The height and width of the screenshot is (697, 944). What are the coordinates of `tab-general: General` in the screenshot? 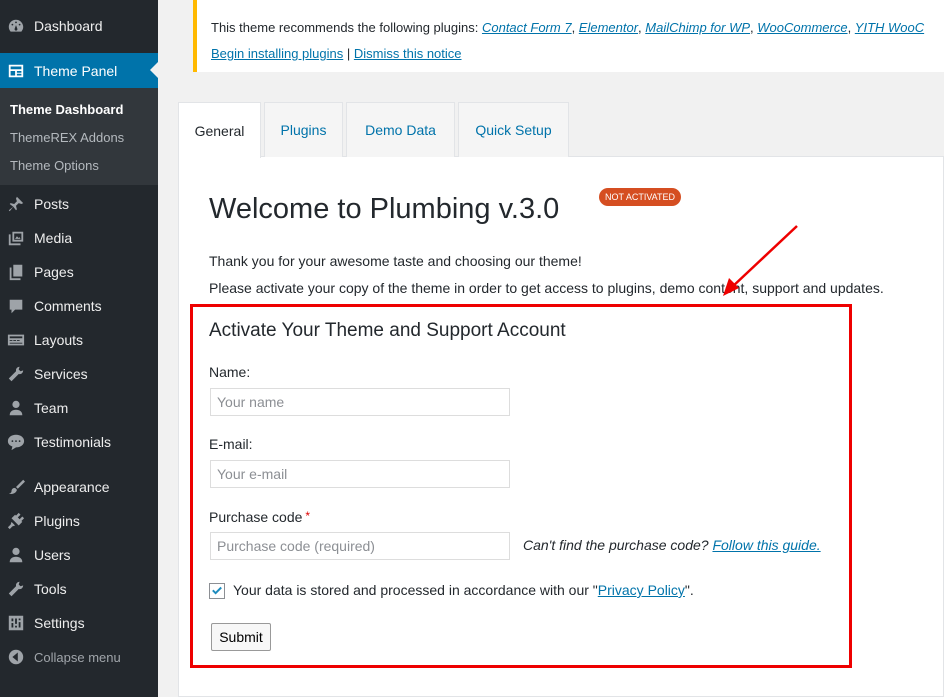 It's located at (219, 130).